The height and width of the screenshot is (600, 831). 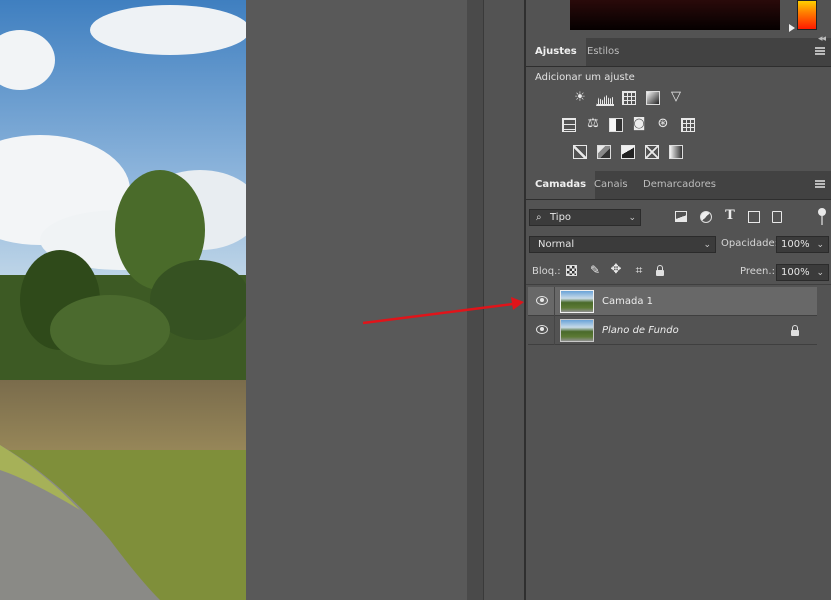 I want to click on brightness-contrast-icon: ☀, so click(x=580, y=98).